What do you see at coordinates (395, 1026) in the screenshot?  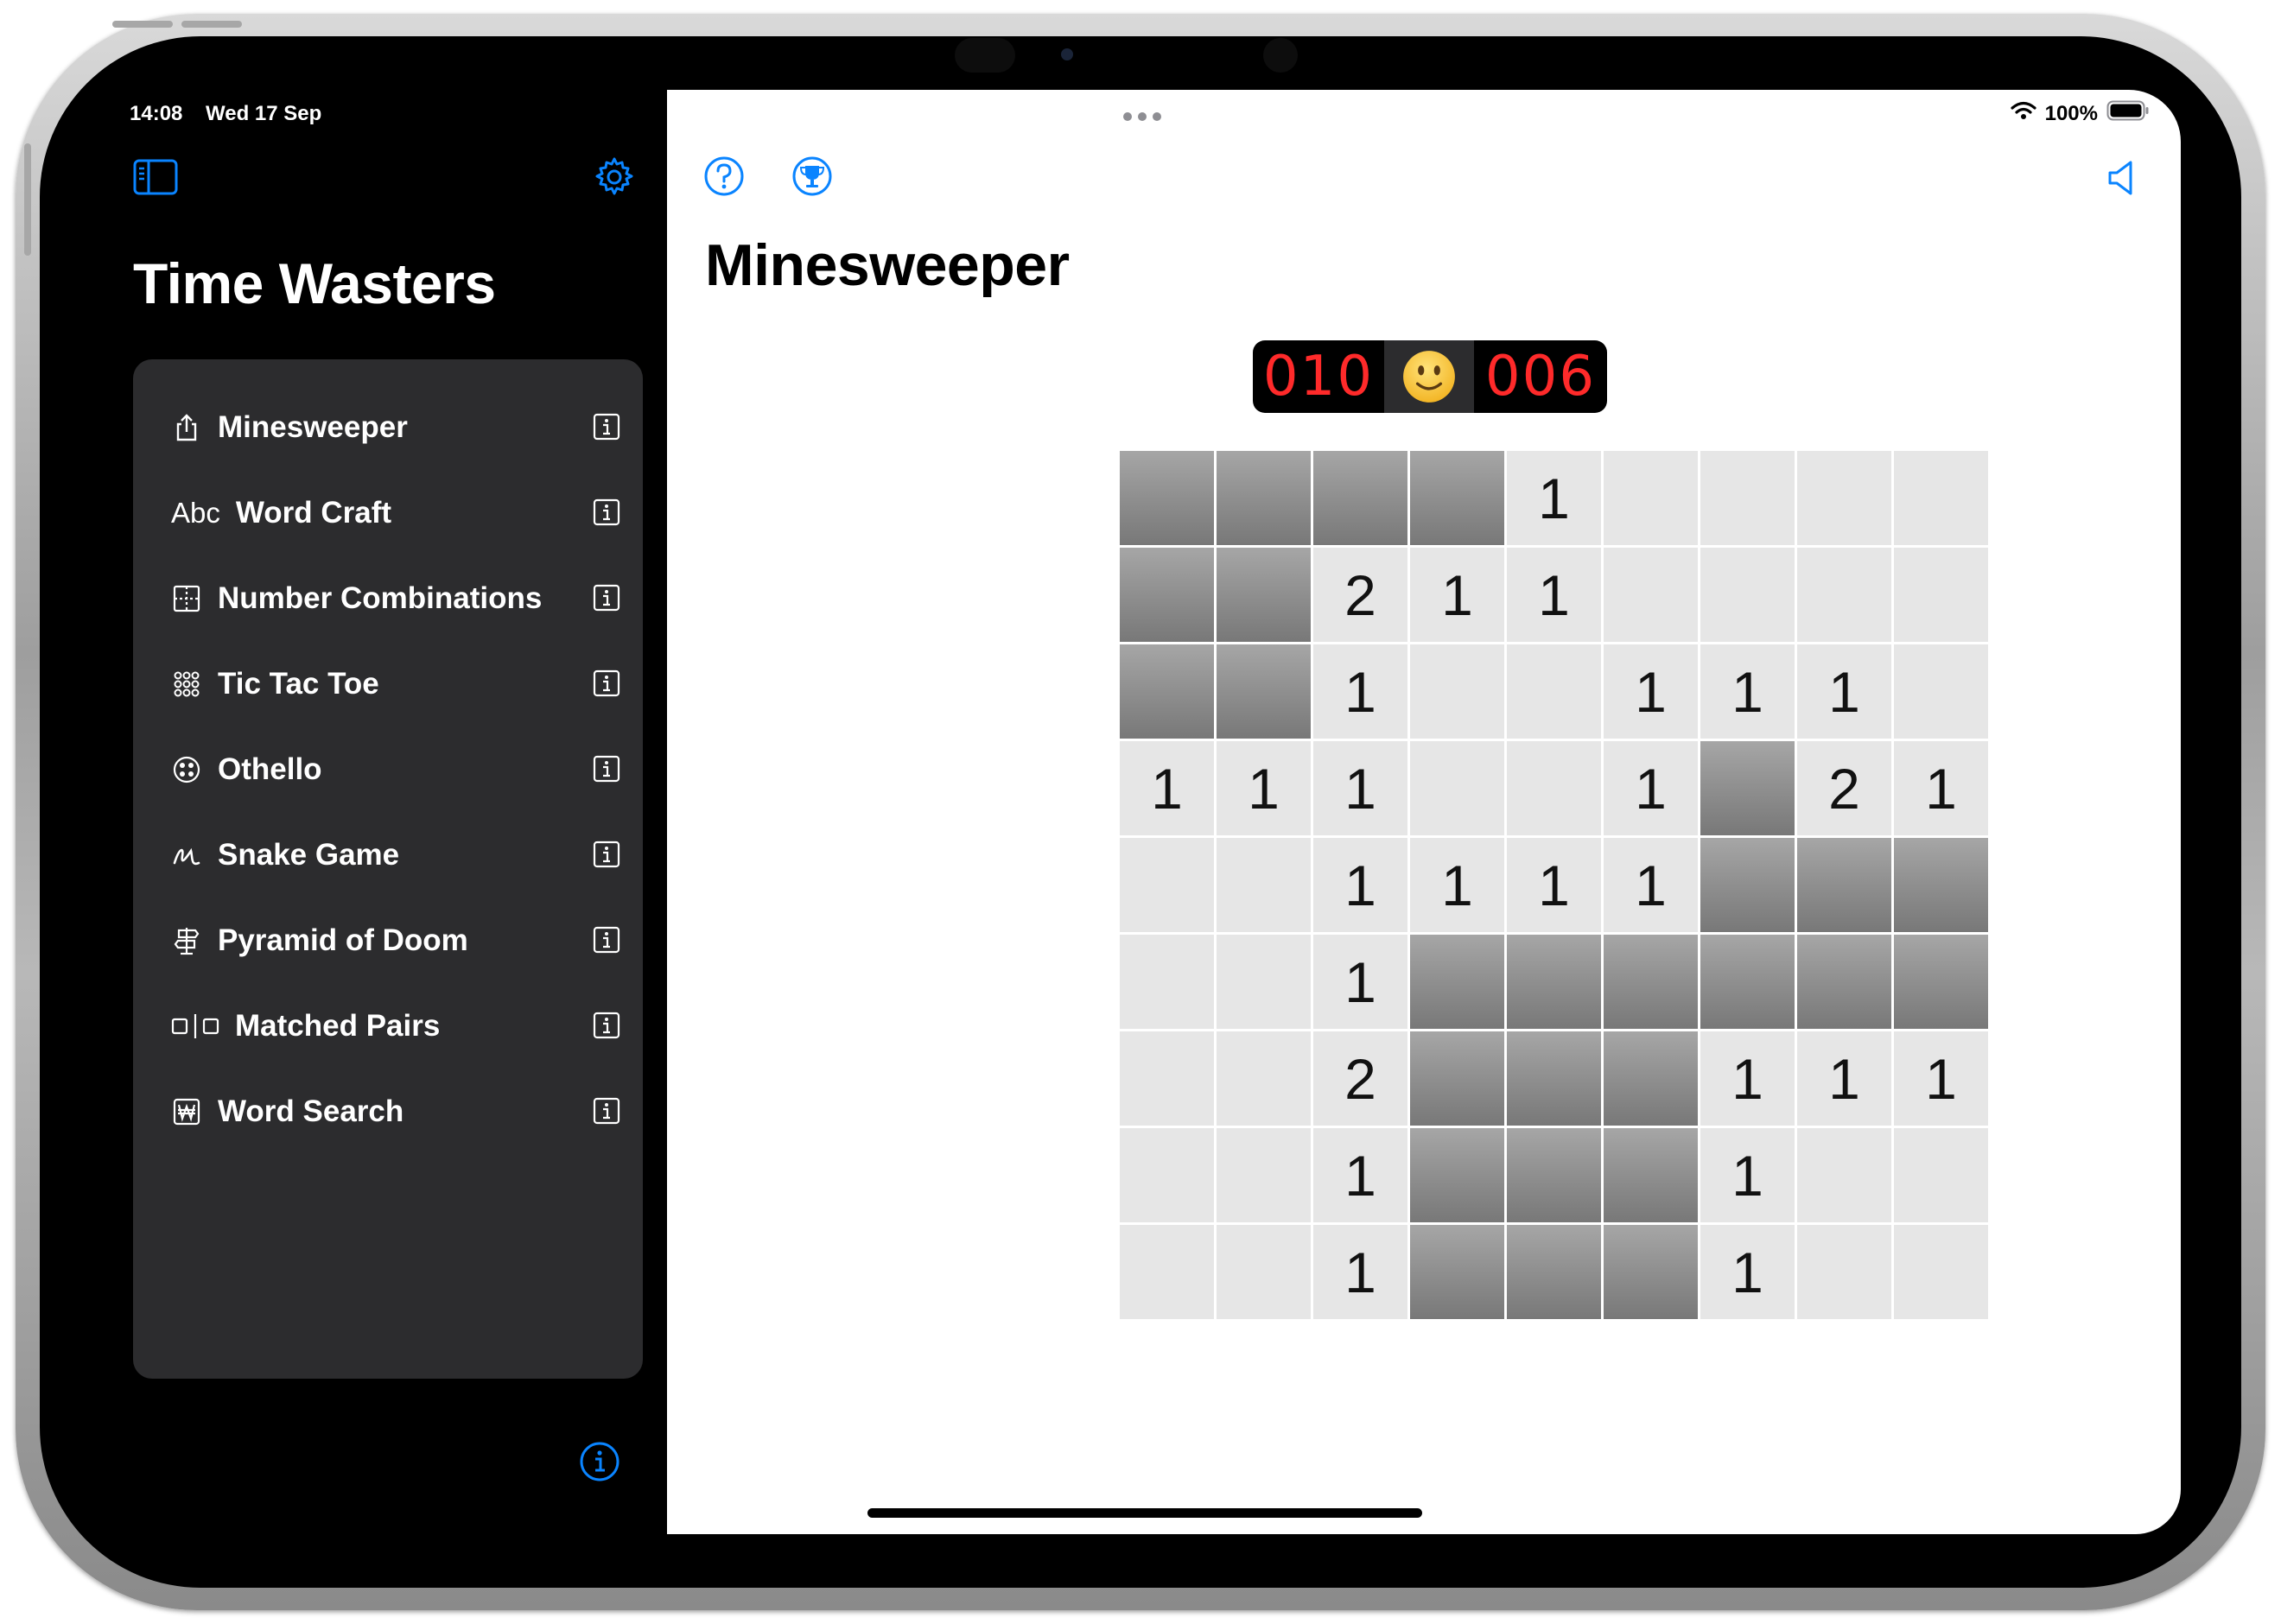 I see `sidebar-item-matched-pairs: Matched Pairs` at bounding box center [395, 1026].